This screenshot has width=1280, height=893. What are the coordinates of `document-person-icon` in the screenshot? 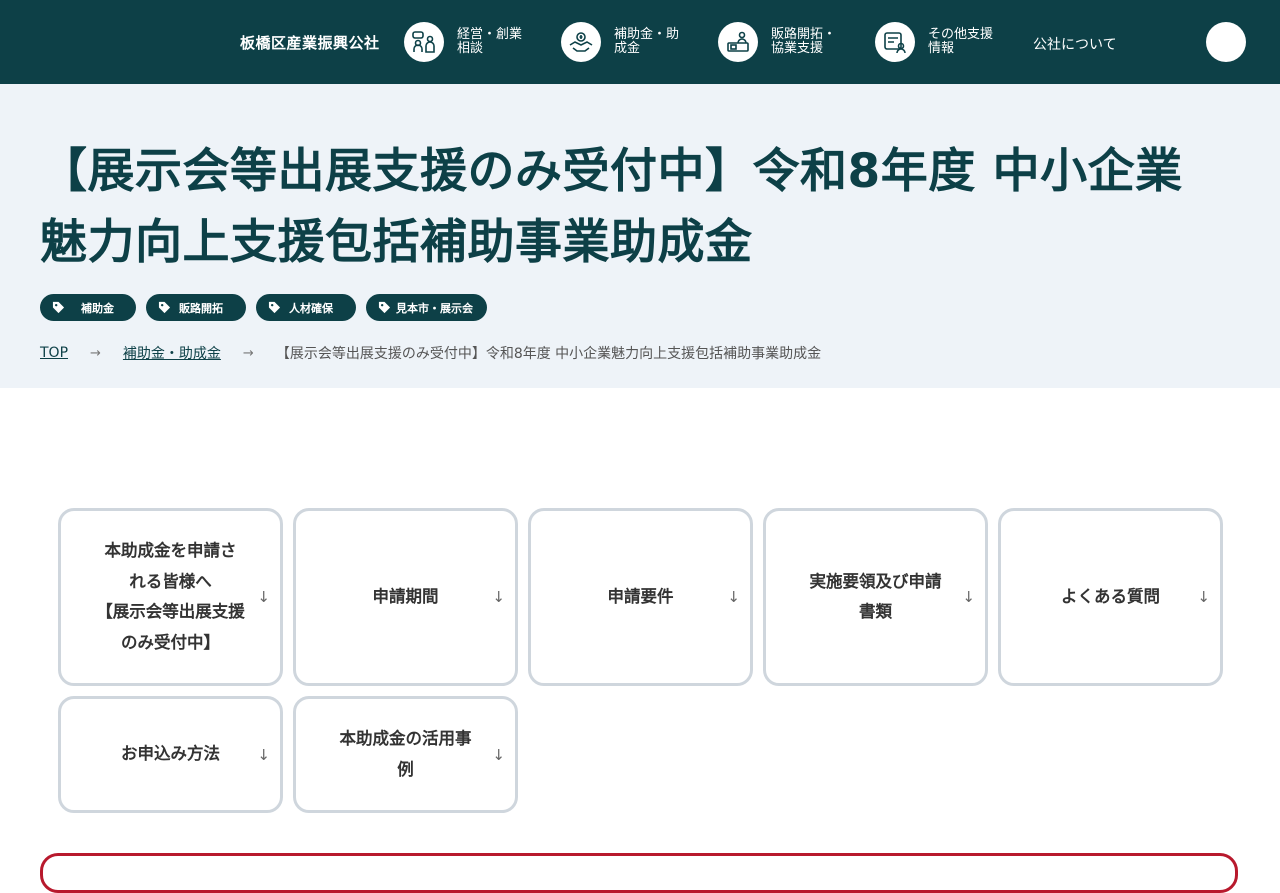 It's located at (895, 42).